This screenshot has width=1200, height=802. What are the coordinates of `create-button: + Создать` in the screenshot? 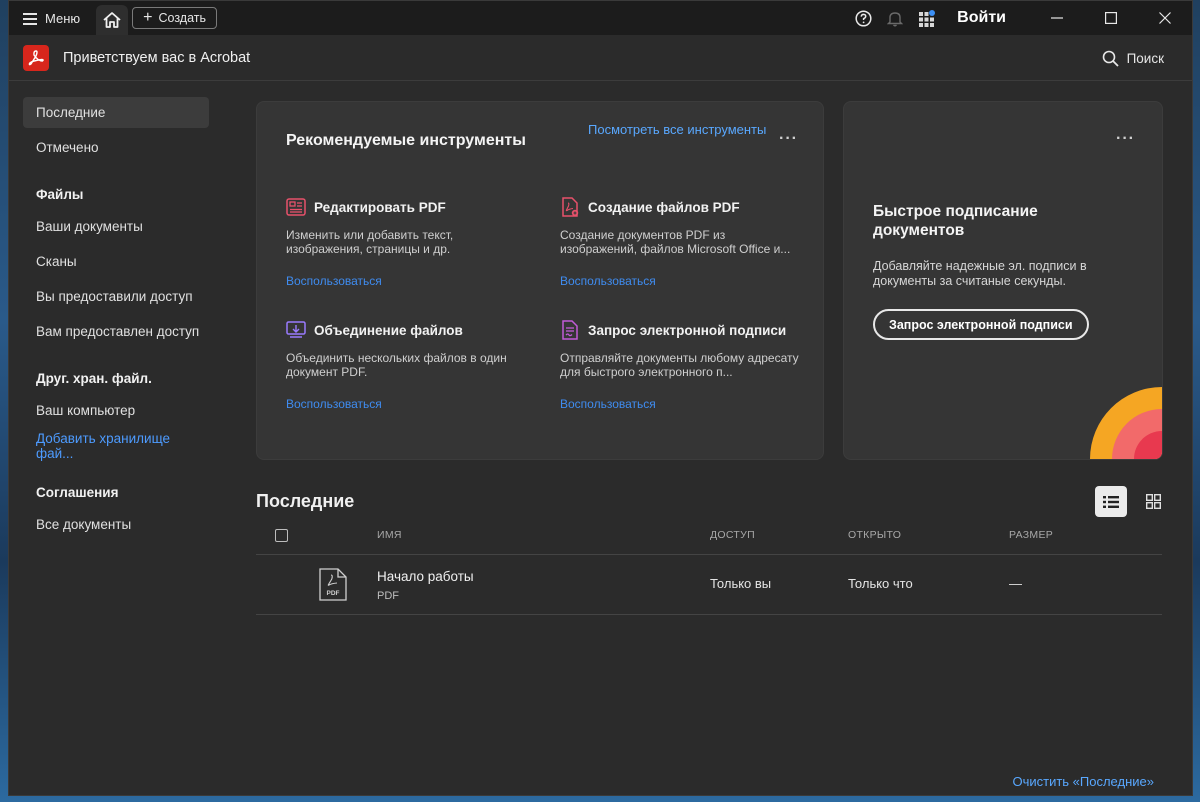 It's located at (174, 18).